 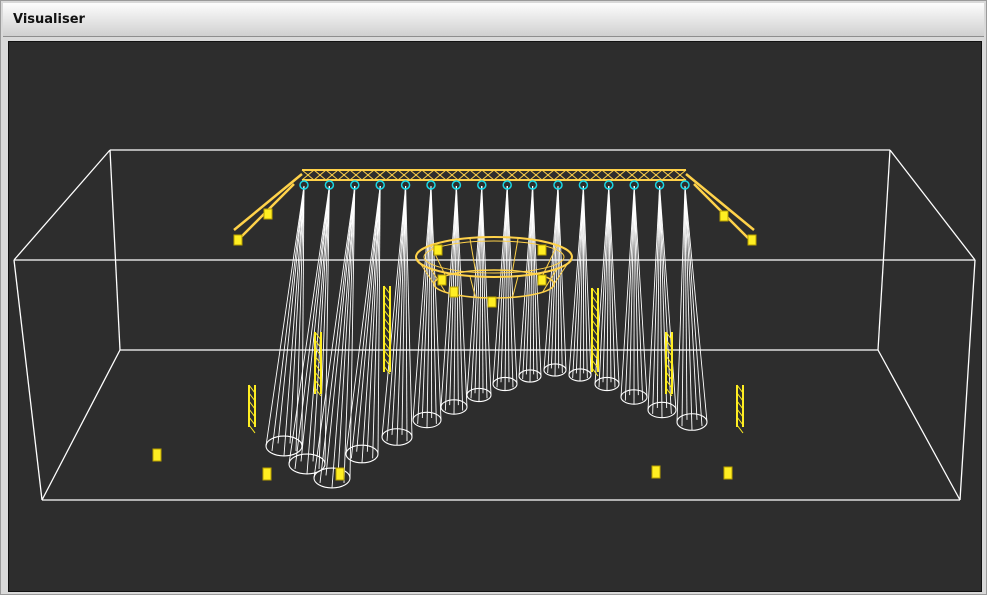 What do you see at coordinates (268, 202) in the screenshot?
I see `left-side-truss` at bounding box center [268, 202].